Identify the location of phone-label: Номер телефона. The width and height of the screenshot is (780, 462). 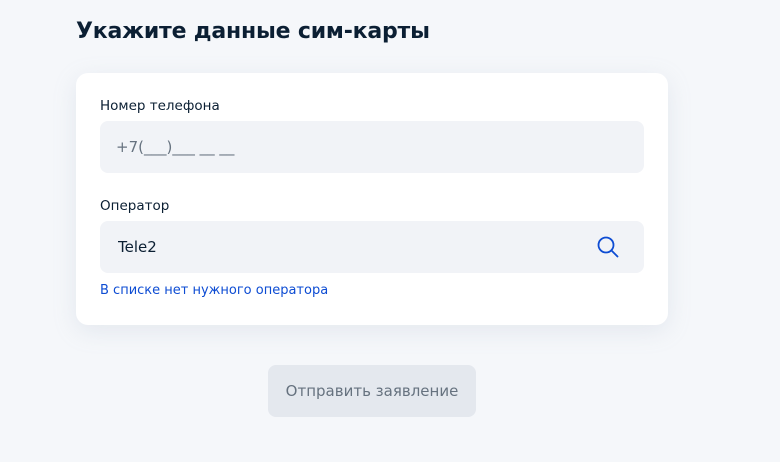
(160, 106).